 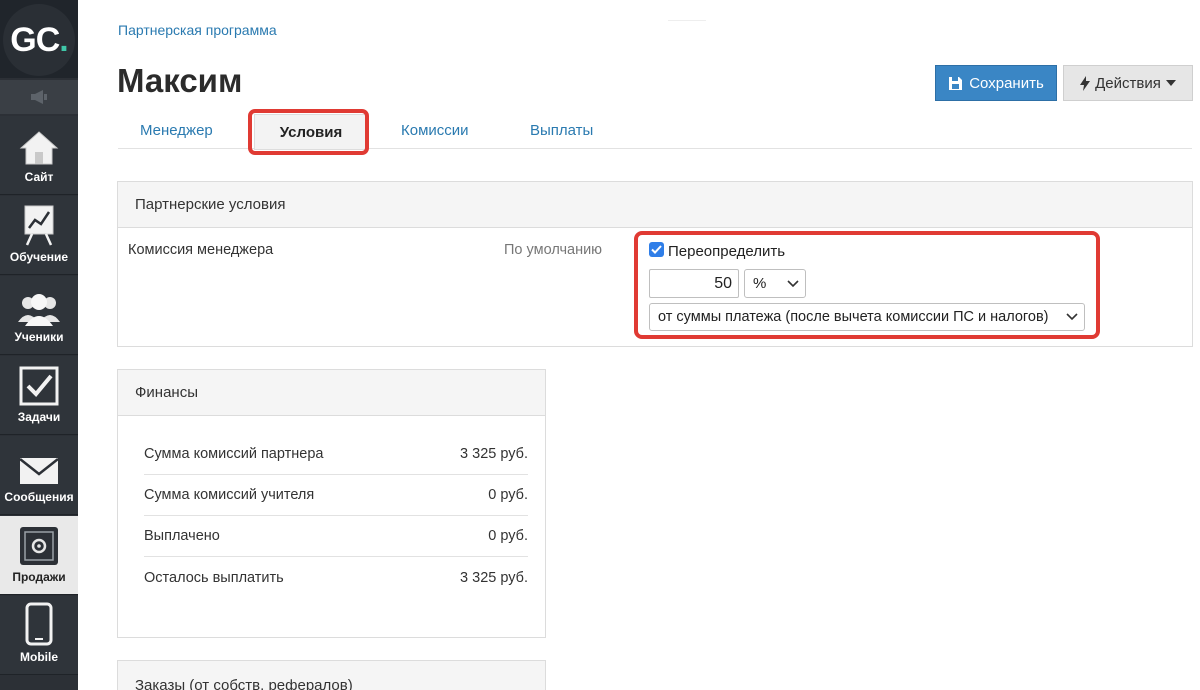 What do you see at coordinates (867, 285) in the screenshot?
I see `override-highlight-annotation` at bounding box center [867, 285].